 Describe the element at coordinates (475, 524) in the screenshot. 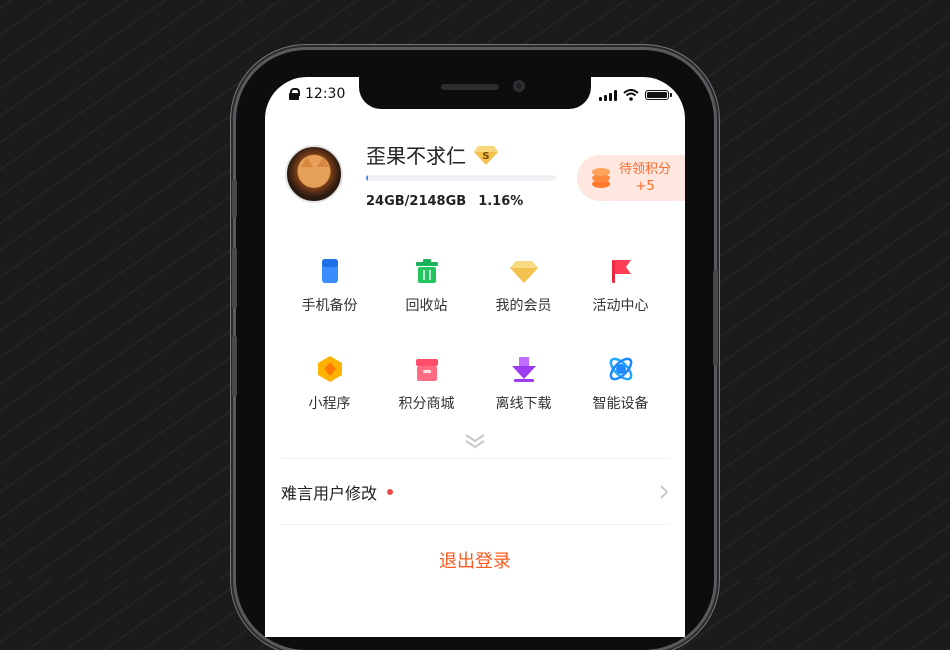

I see `divider-bottom` at that location.